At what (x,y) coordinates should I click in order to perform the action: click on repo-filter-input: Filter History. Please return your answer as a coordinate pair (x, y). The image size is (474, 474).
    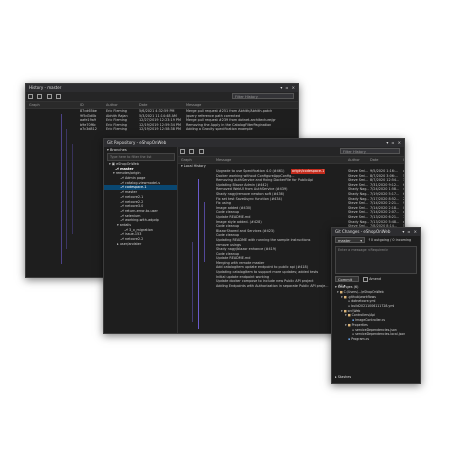
    Looking at the image, I should click on (370, 151).